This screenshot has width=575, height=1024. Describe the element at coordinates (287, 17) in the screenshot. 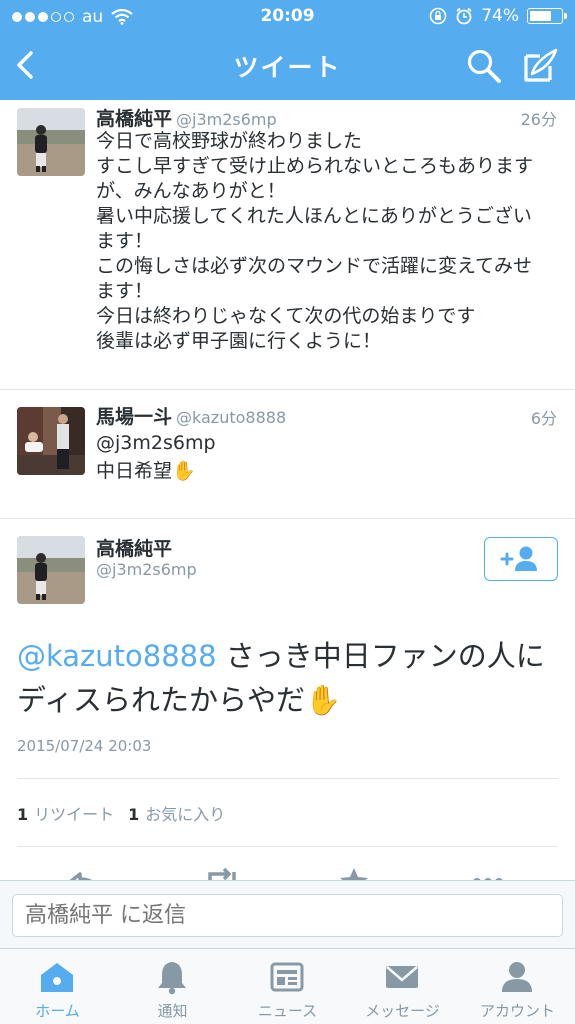

I see `status-bar: au 20:09 74%` at that location.